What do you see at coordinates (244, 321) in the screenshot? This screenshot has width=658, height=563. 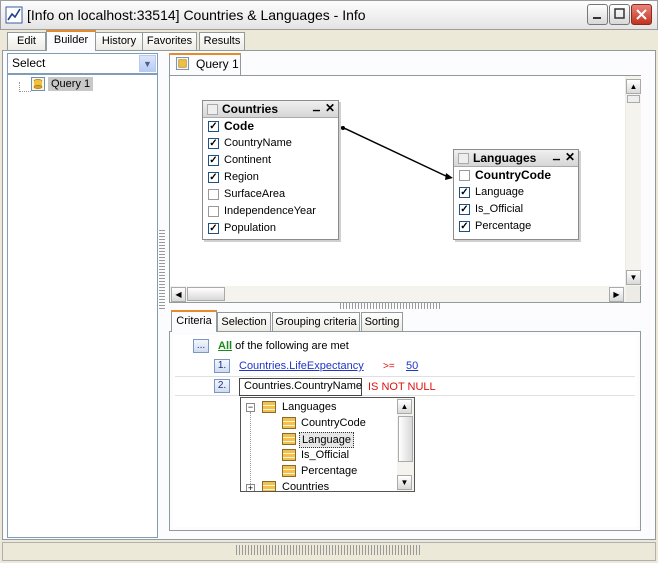 I see `tab-selection: Selection` at bounding box center [244, 321].